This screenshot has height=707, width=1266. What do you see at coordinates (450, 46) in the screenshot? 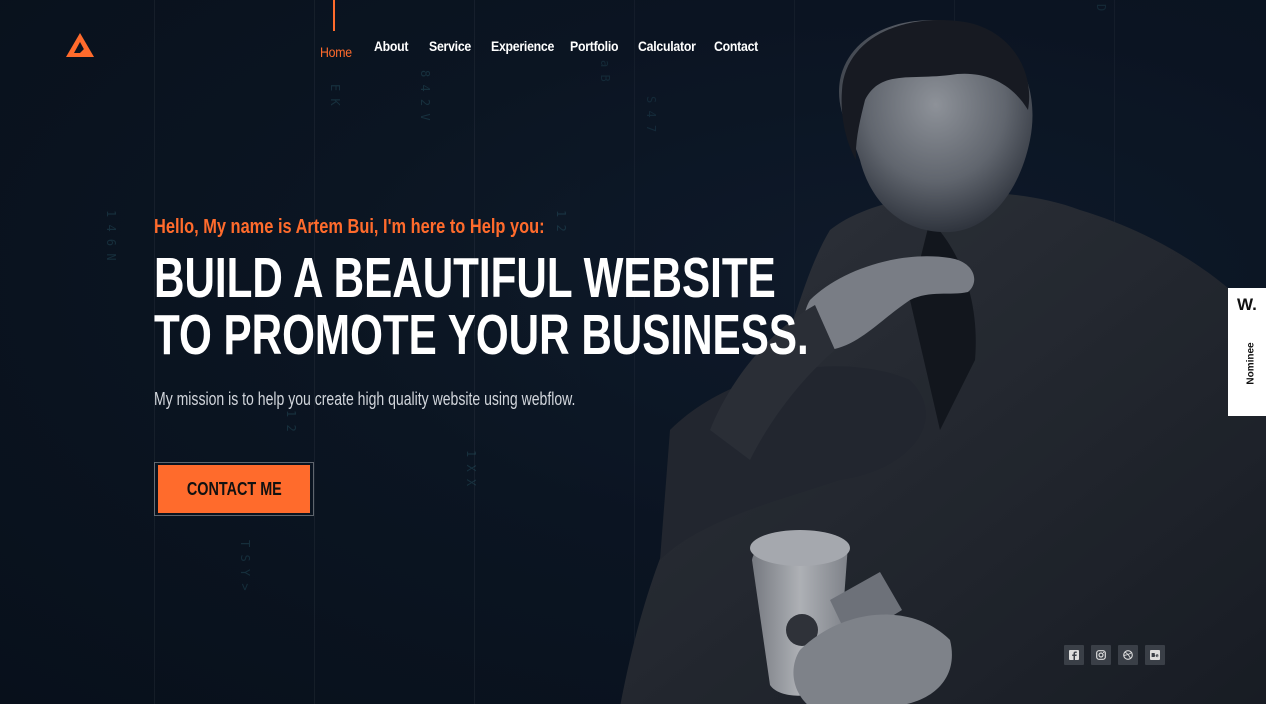
I see `nav-item-service: Service` at bounding box center [450, 46].